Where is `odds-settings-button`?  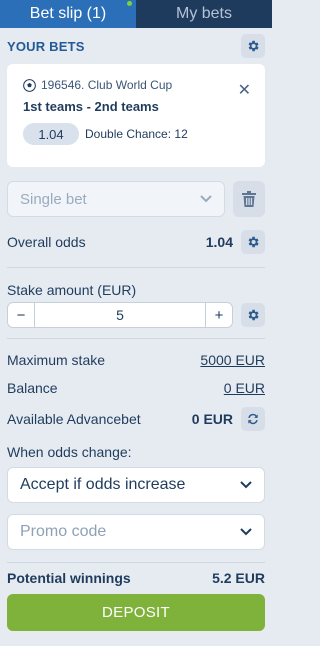 odds-settings-button is located at coordinates (253, 242).